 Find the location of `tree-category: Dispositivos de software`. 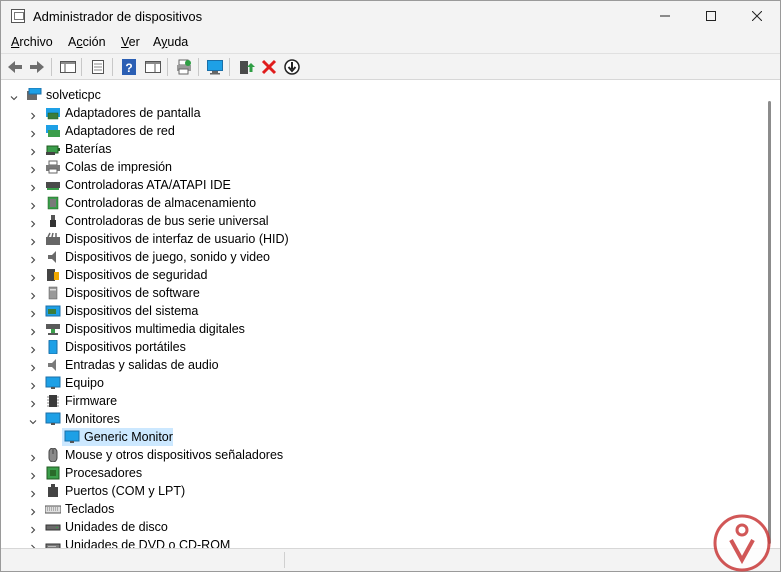

tree-category: Dispositivos de software is located at coordinates (374, 293).